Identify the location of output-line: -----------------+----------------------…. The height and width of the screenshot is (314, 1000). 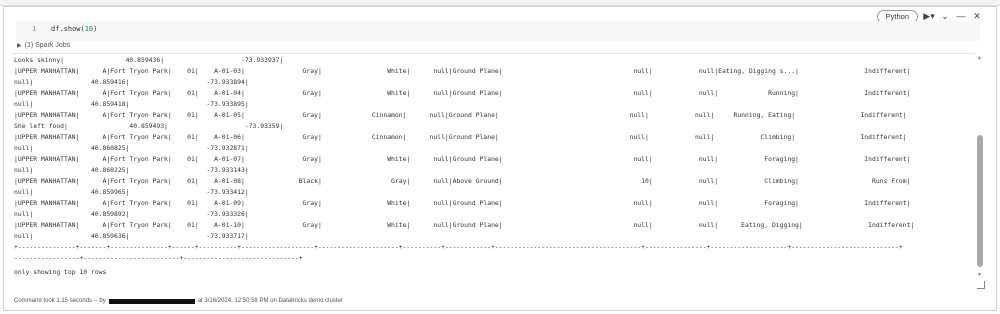
(158, 258).